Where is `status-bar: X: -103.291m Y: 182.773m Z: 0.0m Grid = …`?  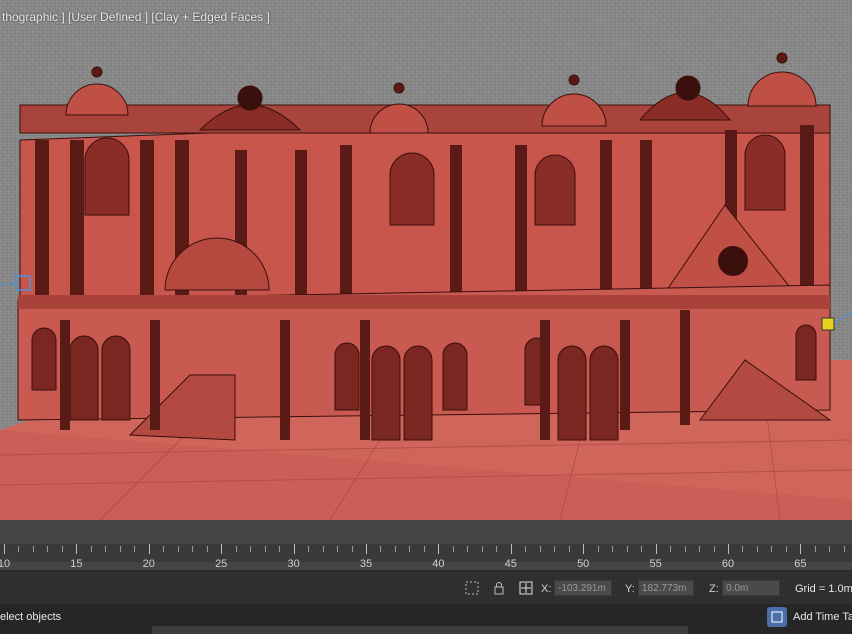 status-bar: X: -103.291m Y: 182.773m Z: 0.0m Grid = … is located at coordinates (426, 588).